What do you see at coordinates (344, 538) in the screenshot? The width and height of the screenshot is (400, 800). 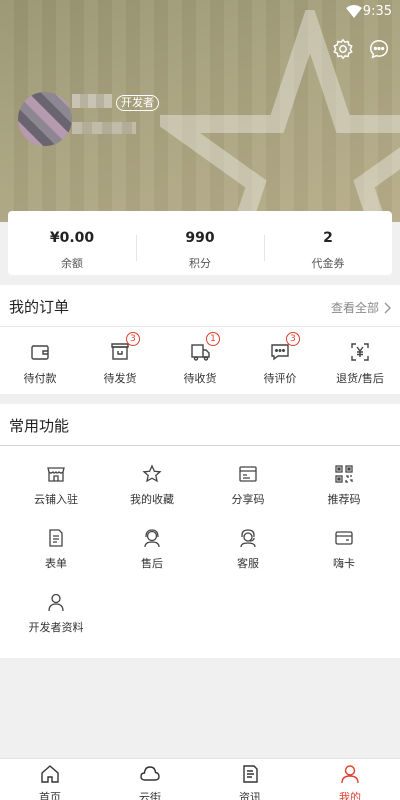 I see `card-icon` at bounding box center [344, 538].